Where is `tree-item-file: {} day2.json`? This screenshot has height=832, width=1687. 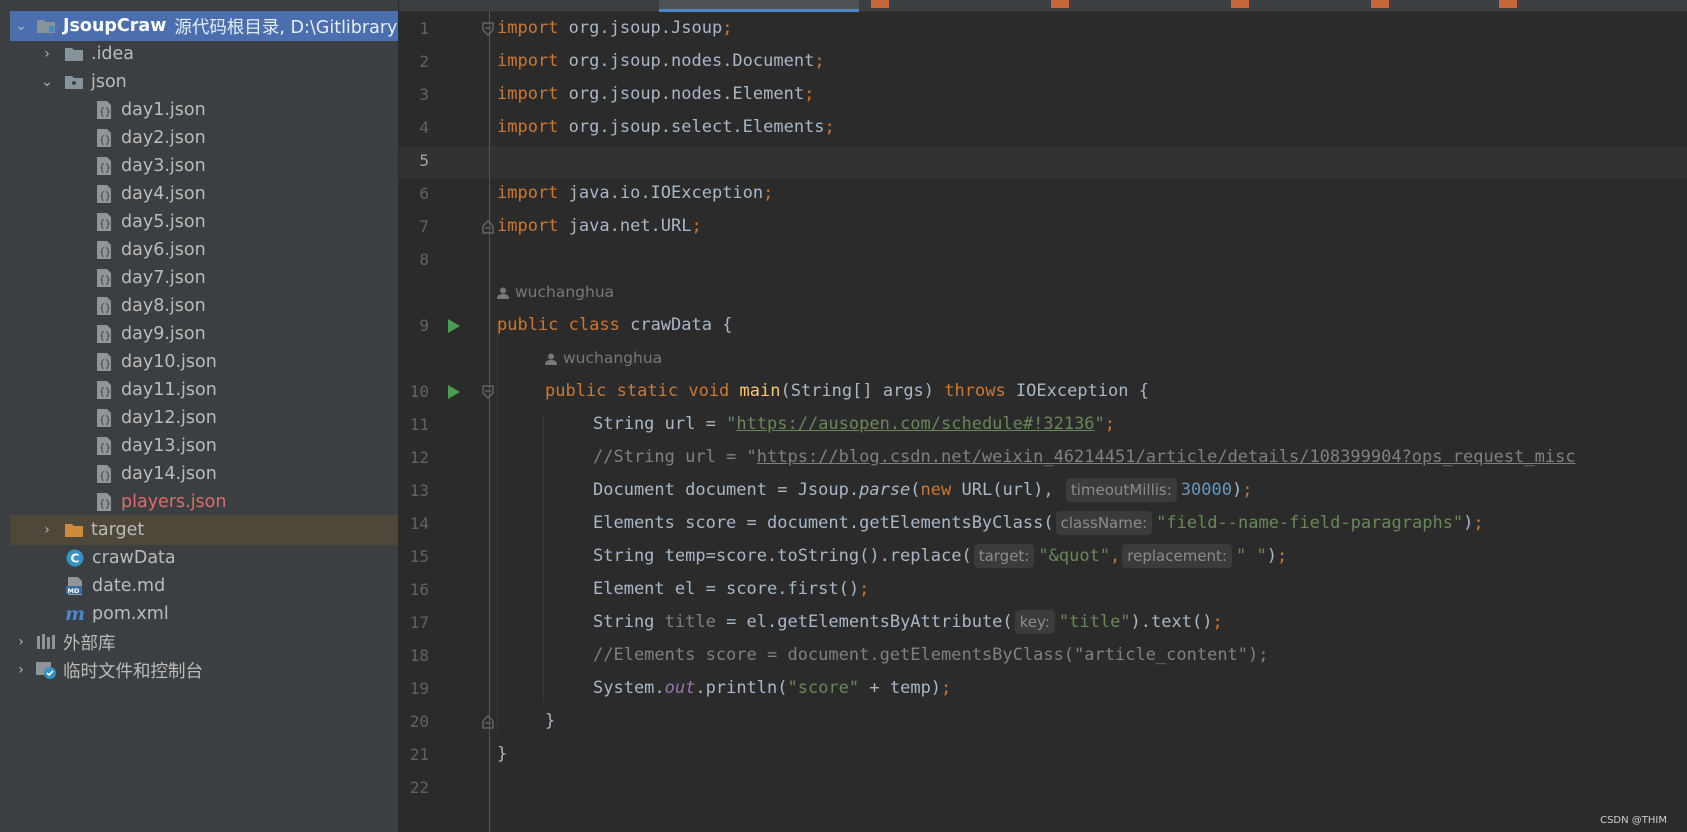 tree-item-file: {} day2.json is located at coordinates (204, 138).